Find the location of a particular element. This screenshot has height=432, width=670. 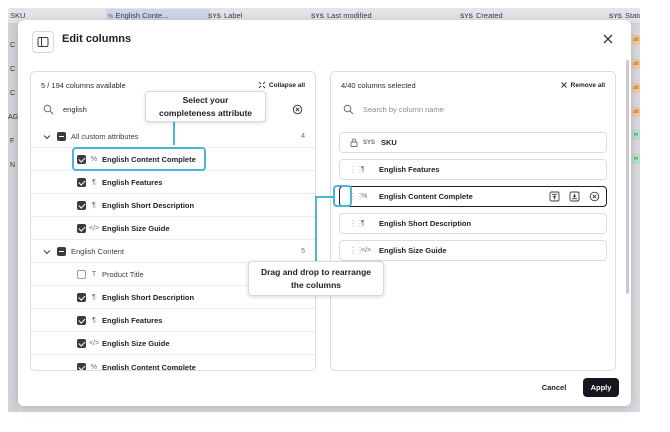

move-to-bottom-icon is located at coordinates (574, 196).